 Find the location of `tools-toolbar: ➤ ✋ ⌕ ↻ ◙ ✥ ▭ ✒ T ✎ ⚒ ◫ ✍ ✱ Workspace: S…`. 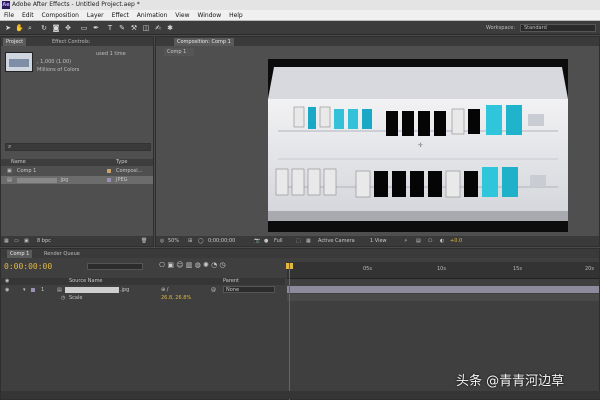

tools-toolbar: ➤ ✋ ⌕ ↻ ◙ ✥ ▭ ✒ T ✎ ⚒ ◫ ✍ ✱ Workspace: S… is located at coordinates (300, 28).